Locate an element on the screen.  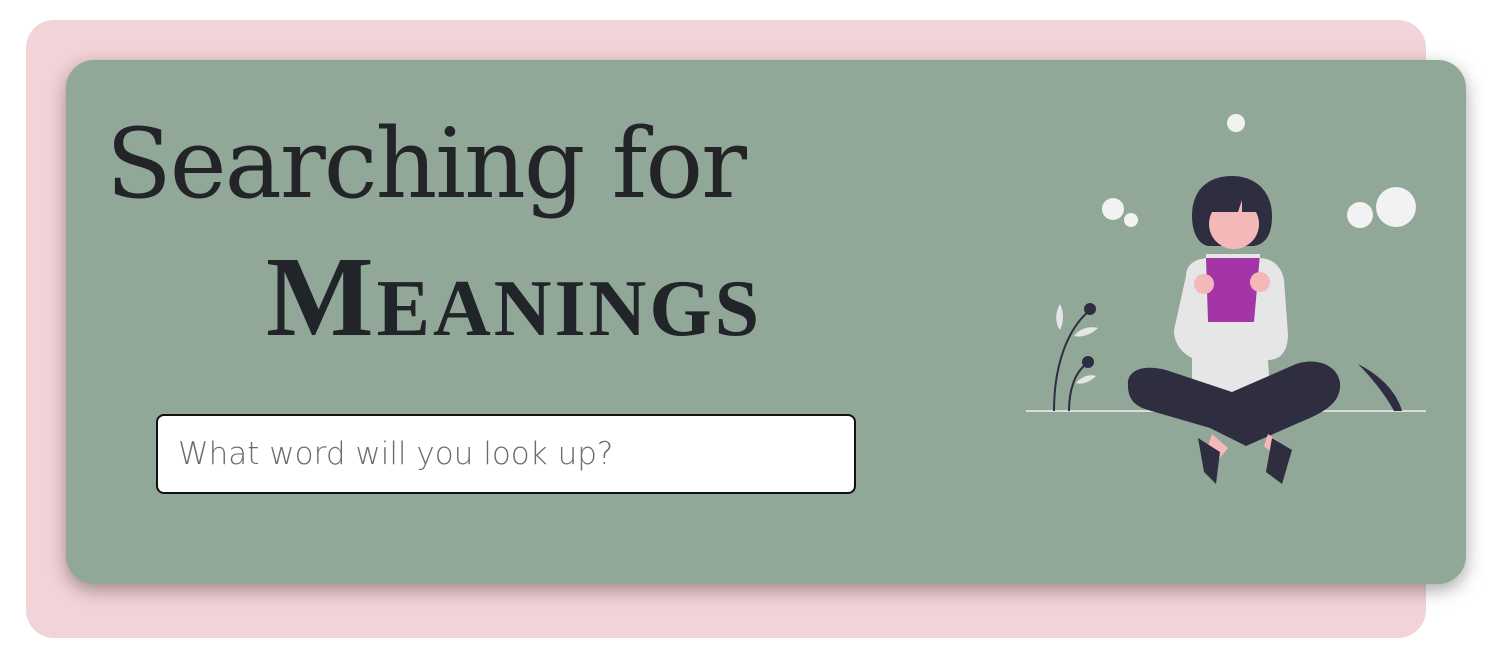
book-page-edge is located at coordinates (1233, 256).